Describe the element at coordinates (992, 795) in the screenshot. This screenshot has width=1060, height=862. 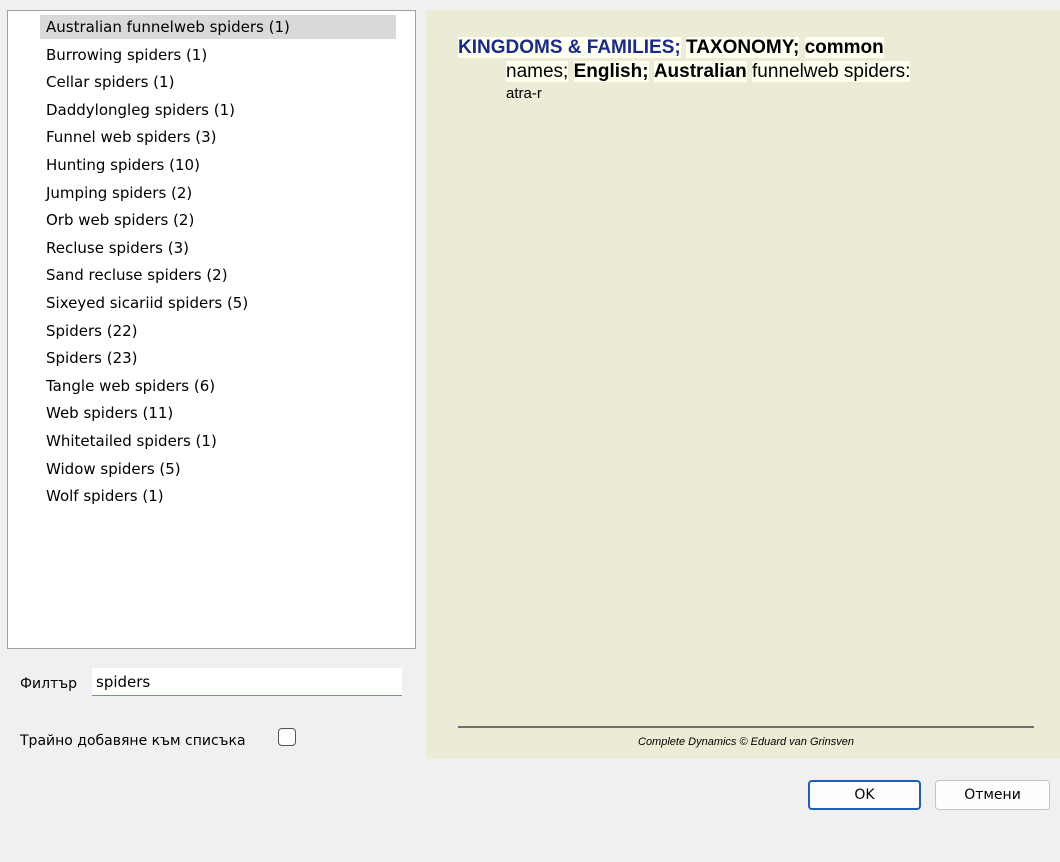
I see `cancel-button: Отмени` at that location.